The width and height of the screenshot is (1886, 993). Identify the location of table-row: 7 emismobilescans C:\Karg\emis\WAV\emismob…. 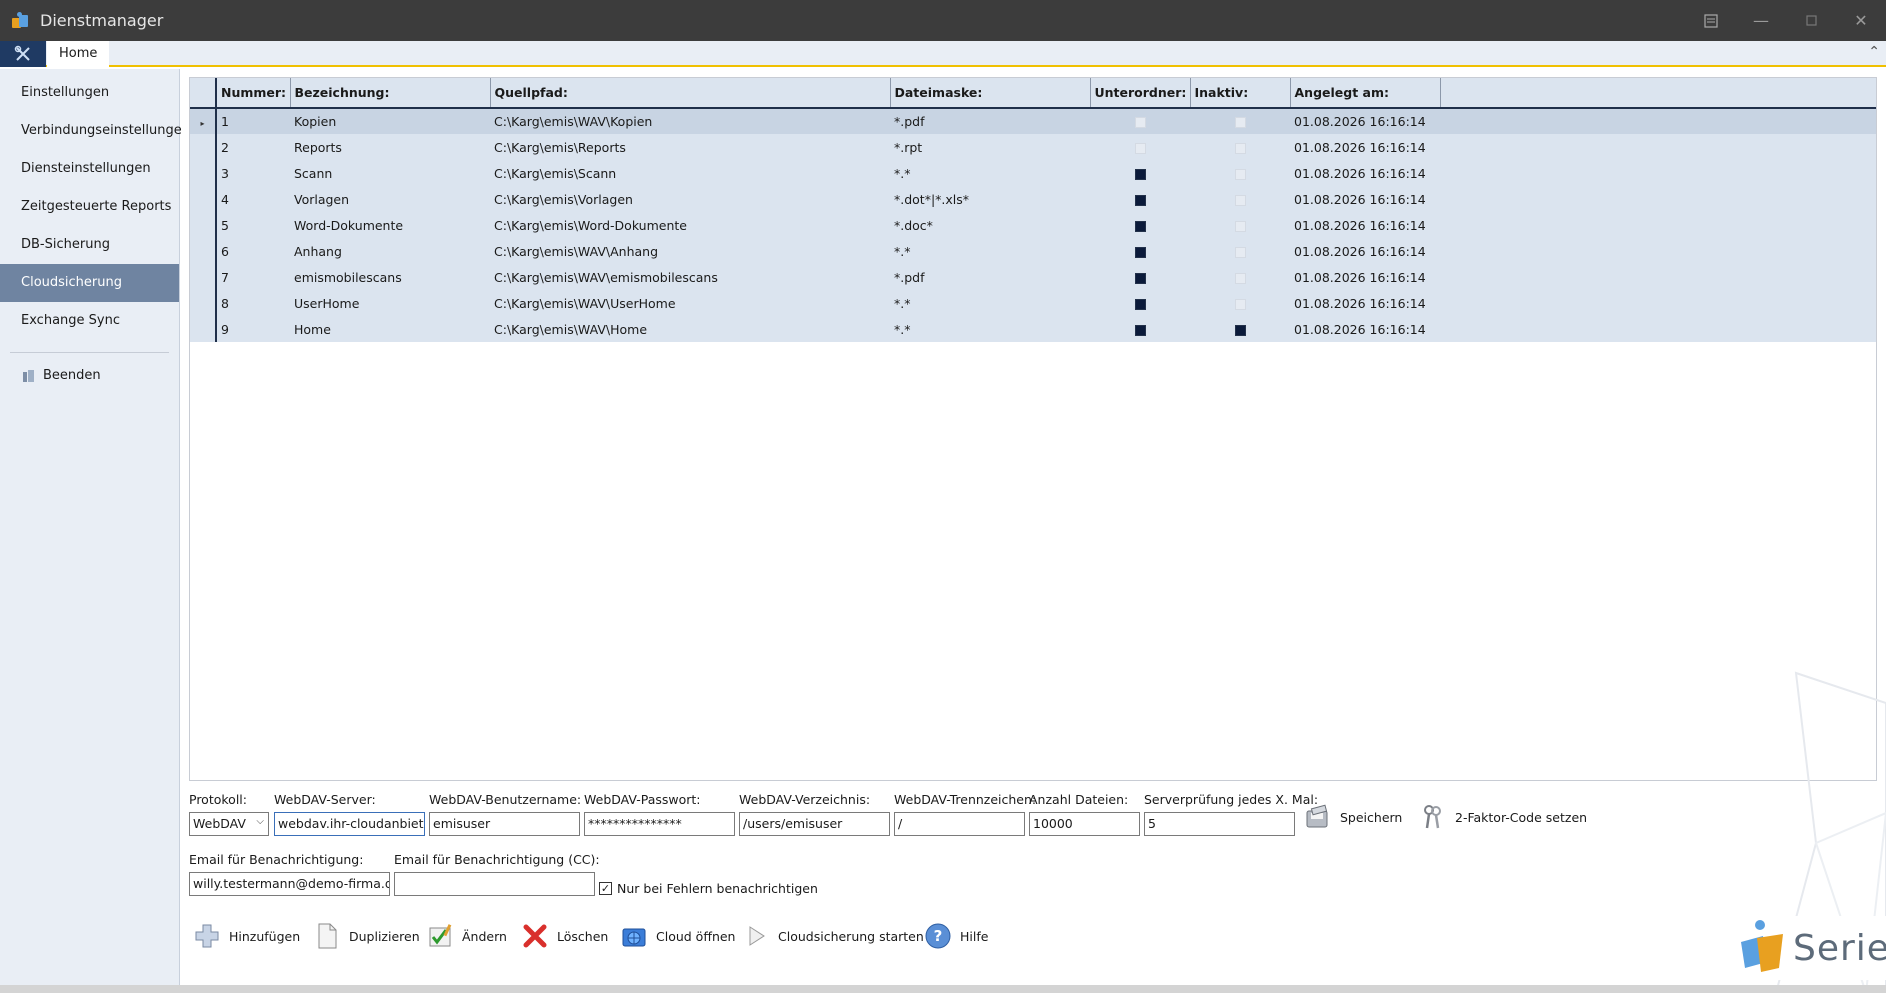
(1033, 277).